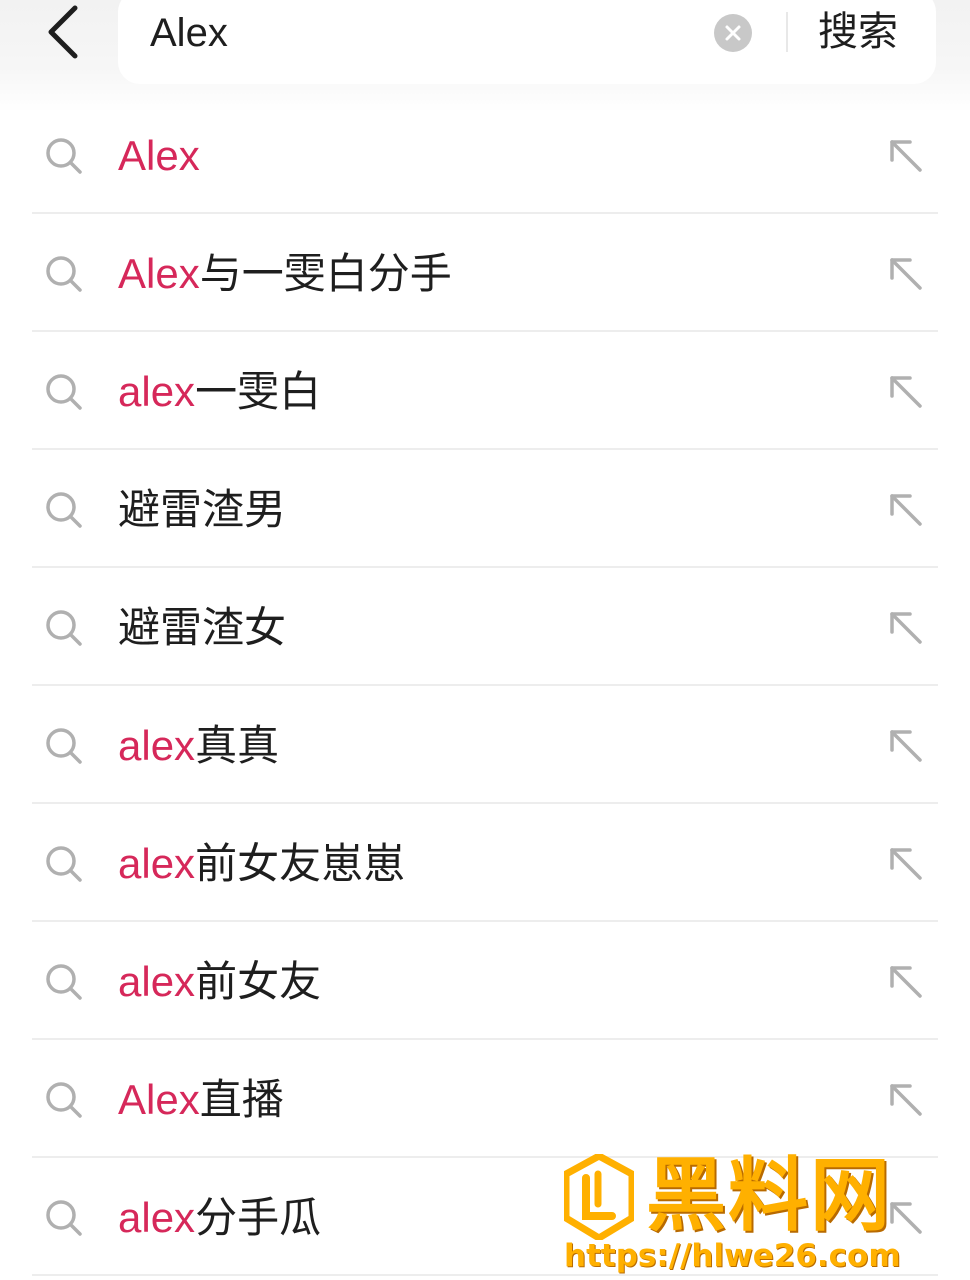 This screenshot has height=1280, width=970. I want to click on watermark-url: https://hlwe26.com, so click(732, 1256).